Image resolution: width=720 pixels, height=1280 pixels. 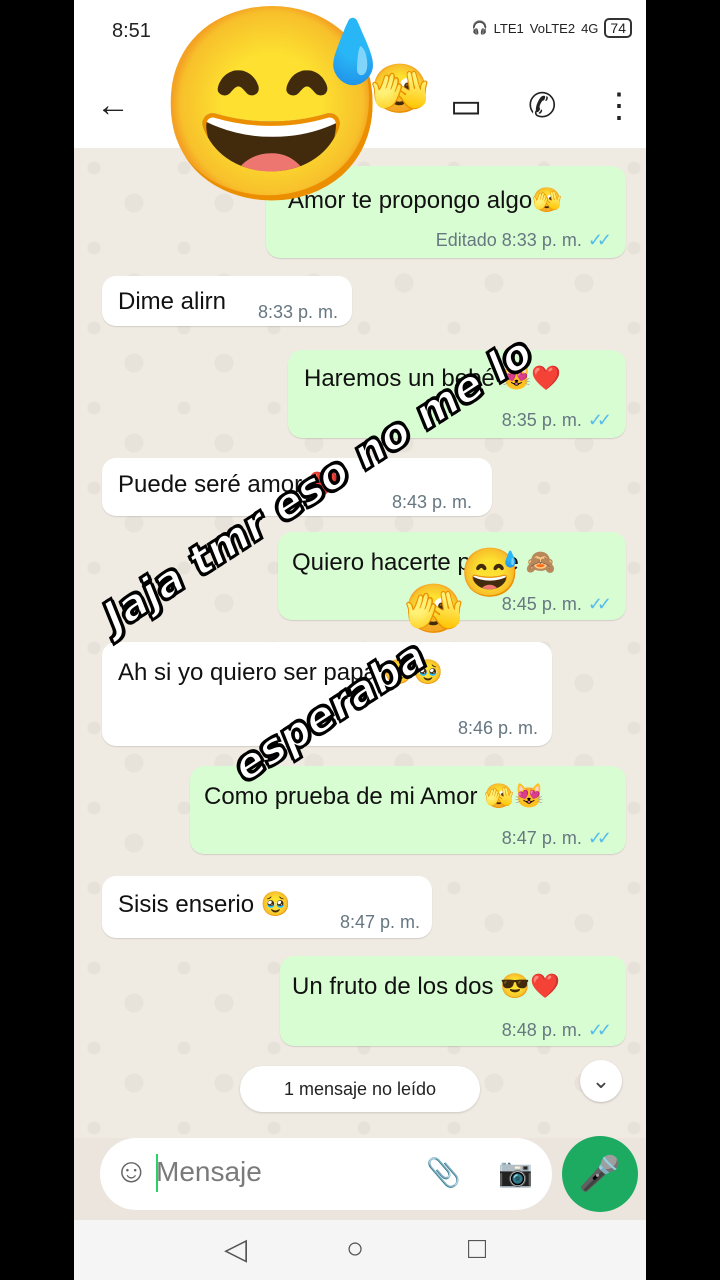 What do you see at coordinates (619, 106) in the screenshot?
I see `more-options-icon: ⋮` at bounding box center [619, 106].